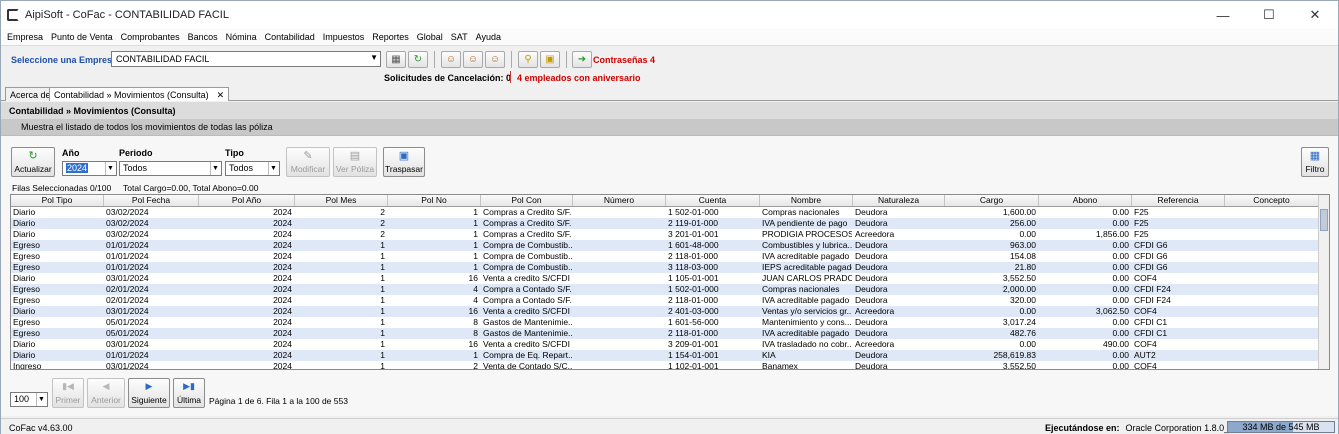  Describe the element at coordinates (150, 37) in the screenshot. I see `menu-comprobantes: Comprobantes` at that location.